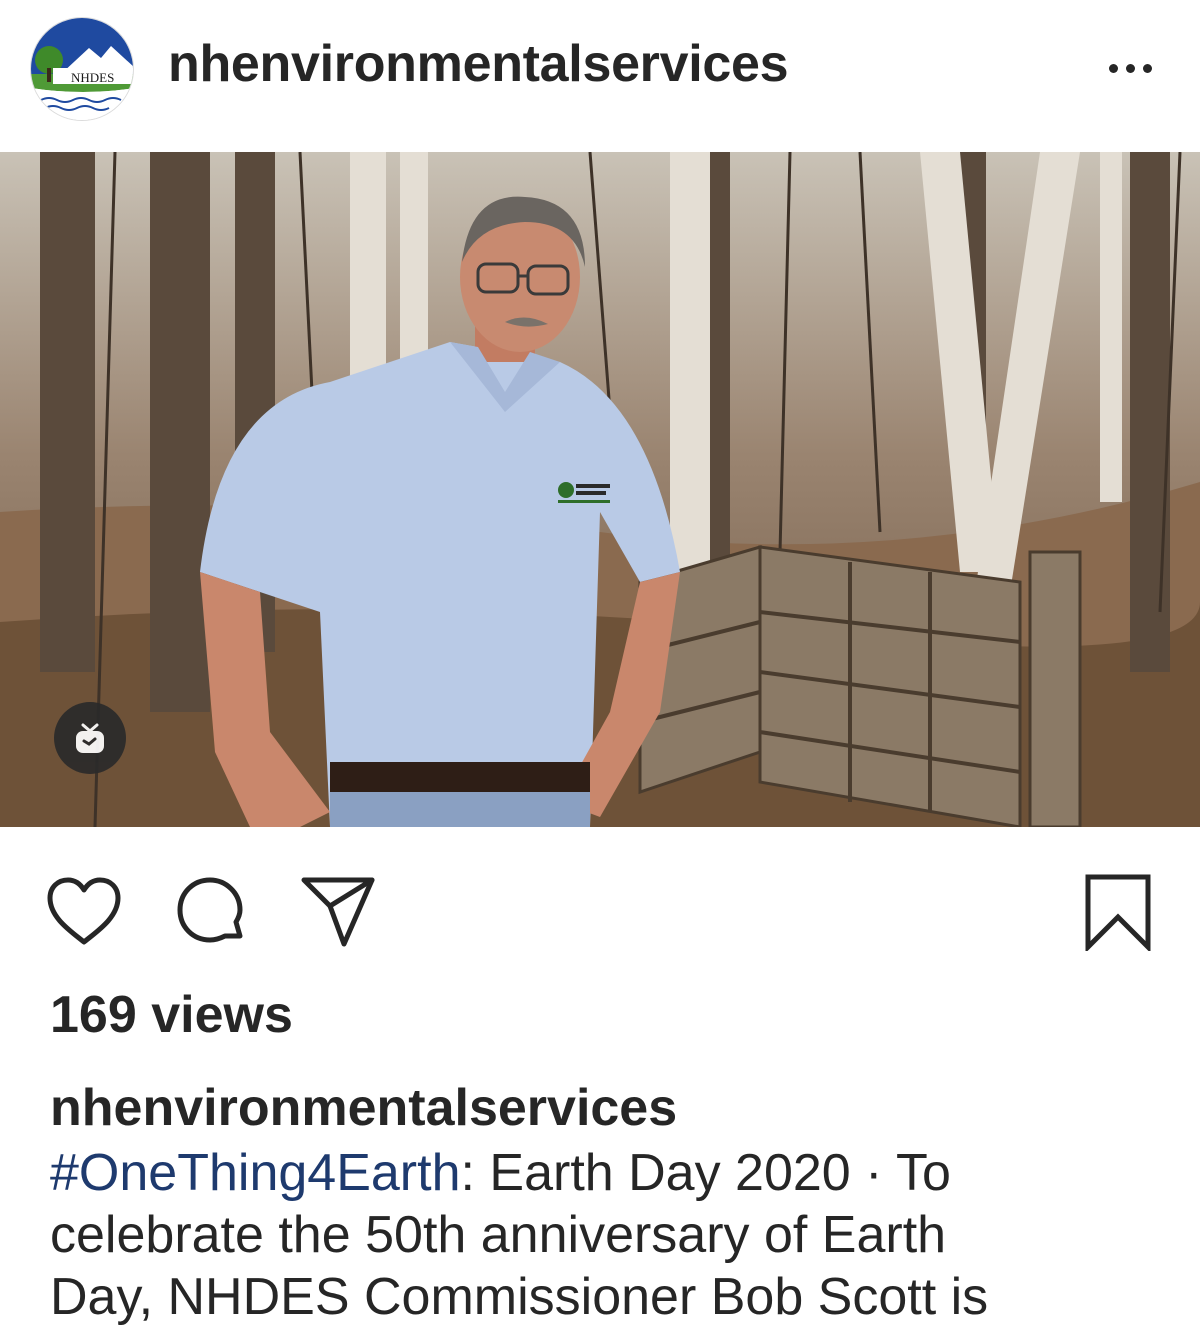  Describe the element at coordinates (705, 1173) in the screenshot. I see `caption-text-1: : Earth Day 2020 · To` at that location.